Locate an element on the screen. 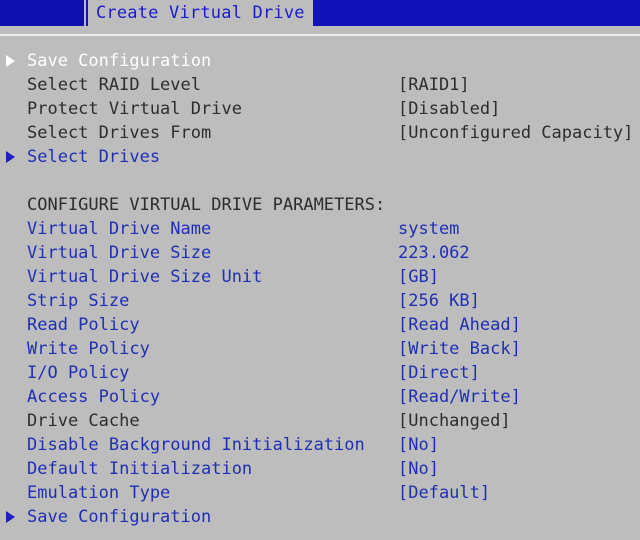 This screenshot has height=540, width=640. param-label: Emulation Type is located at coordinates (99, 493).